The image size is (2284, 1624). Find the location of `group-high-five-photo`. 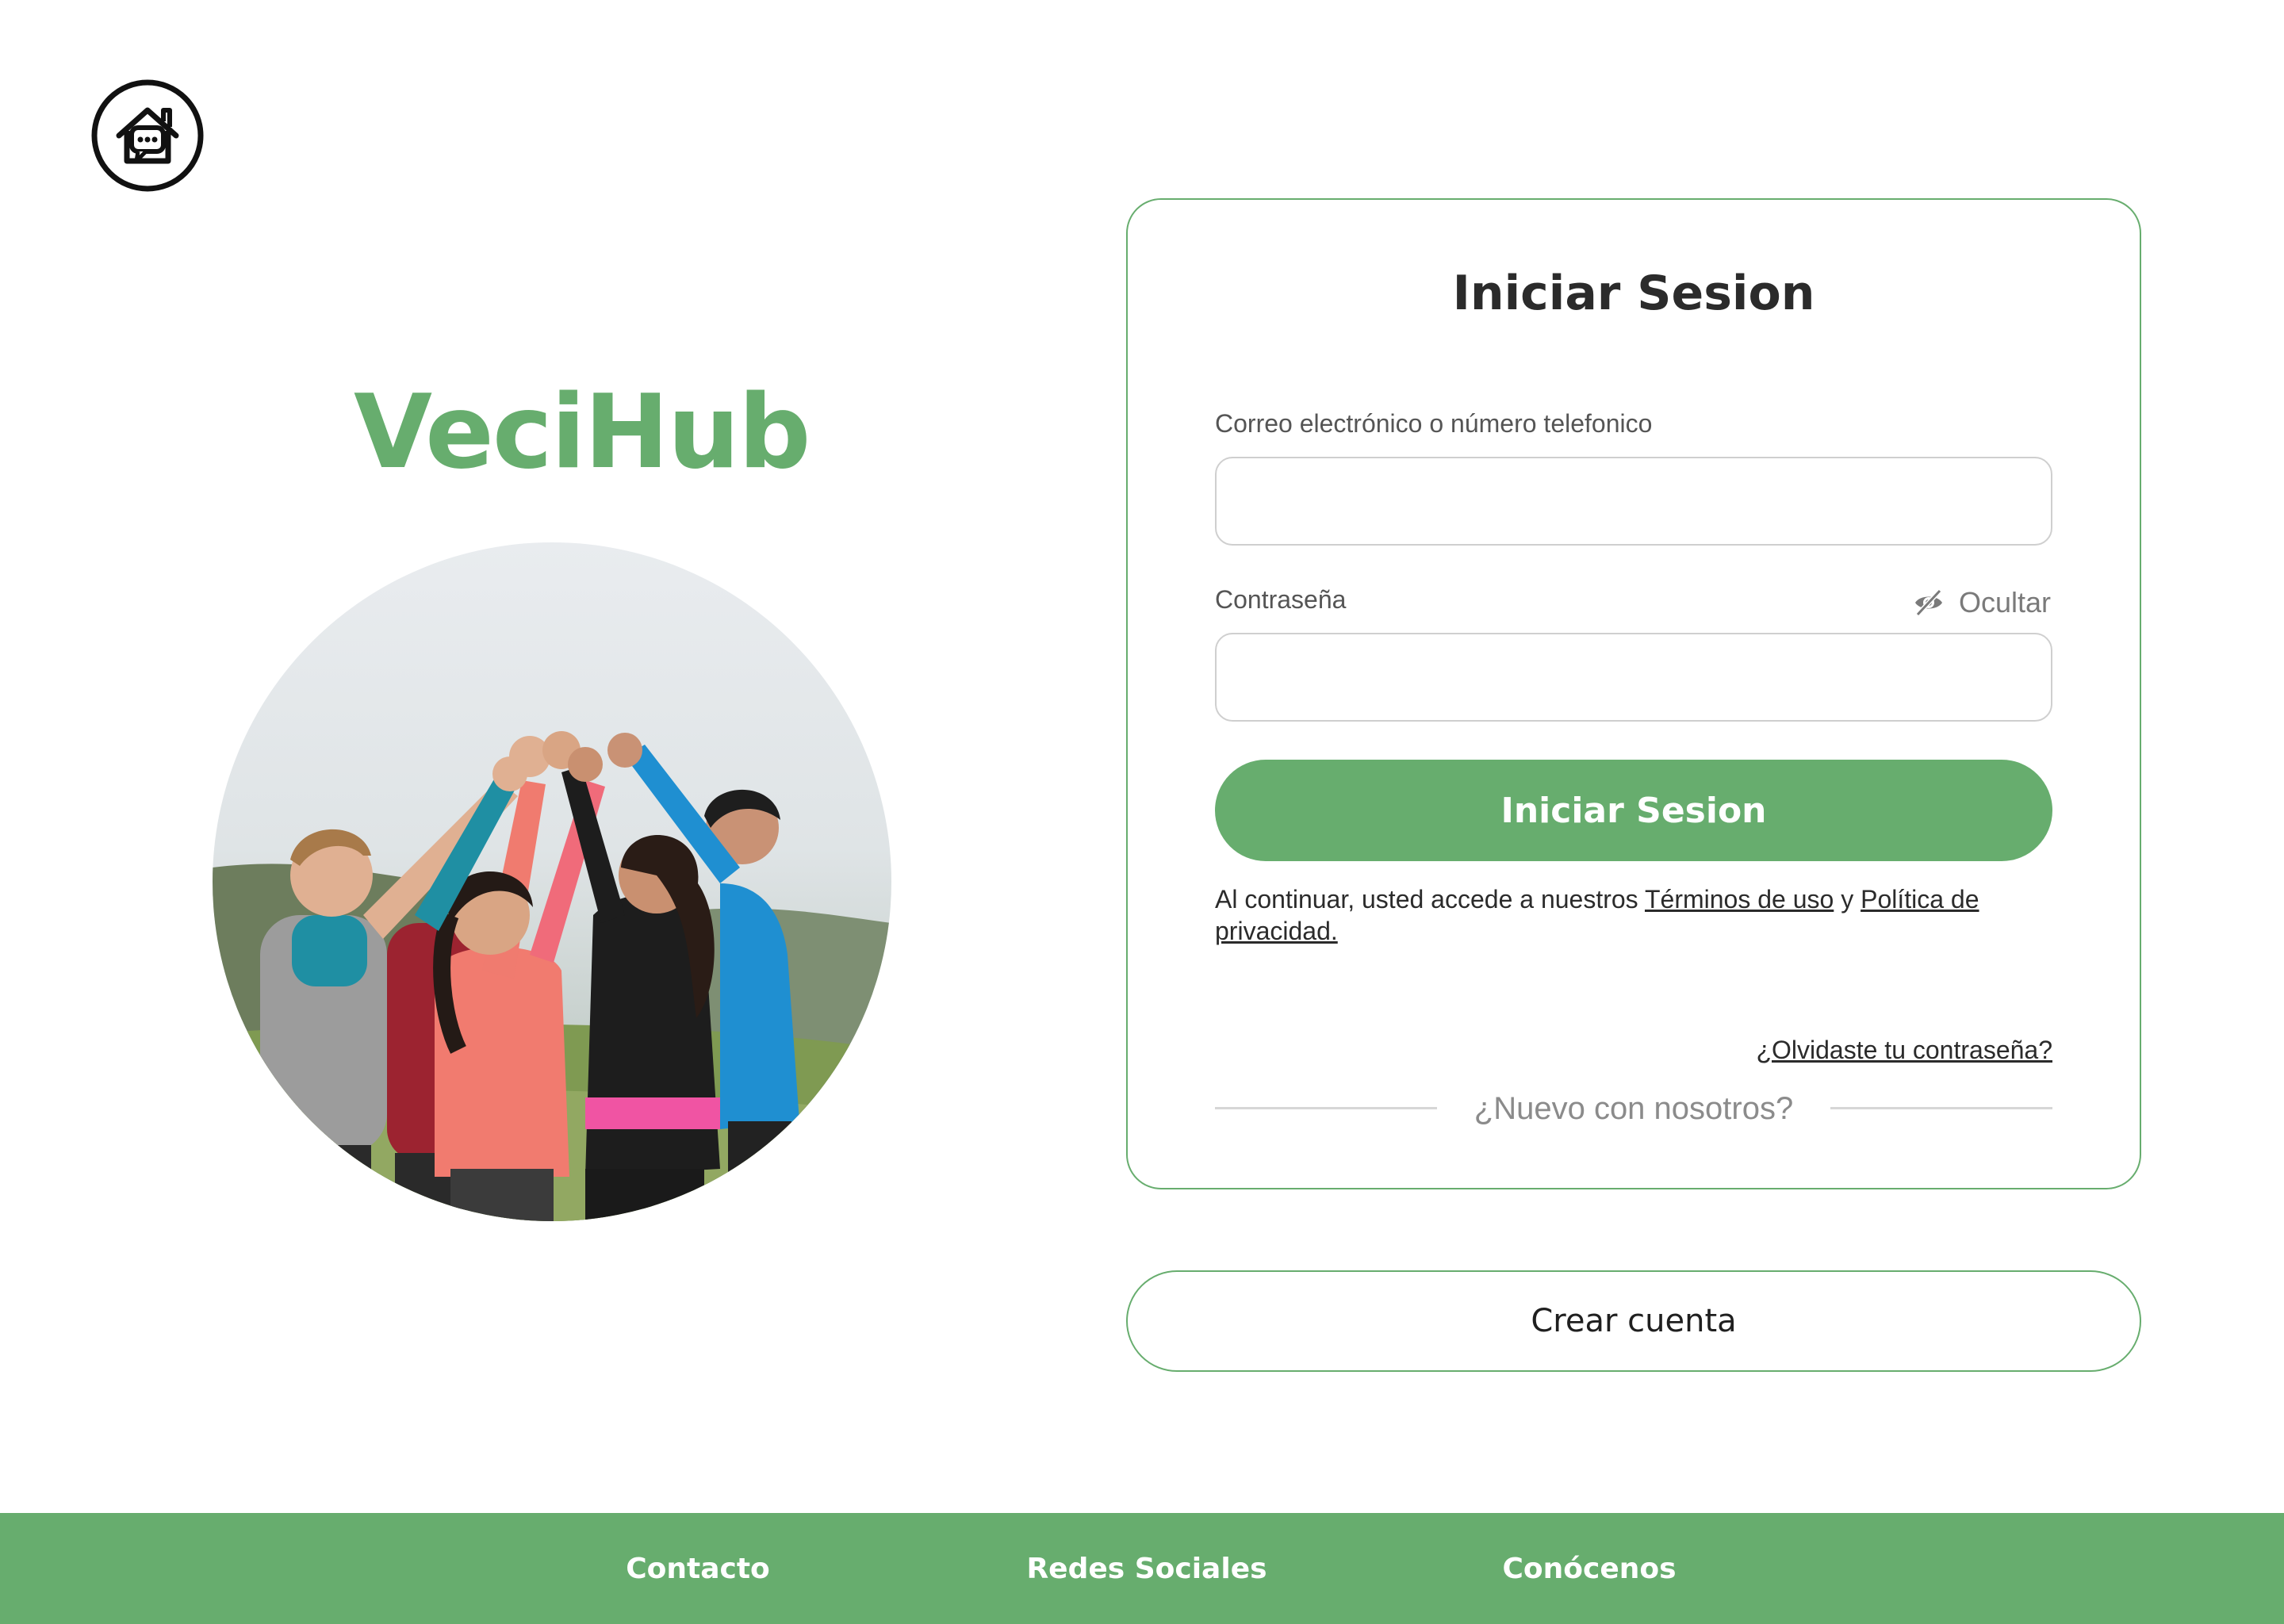

group-high-five-photo is located at coordinates (552, 881).